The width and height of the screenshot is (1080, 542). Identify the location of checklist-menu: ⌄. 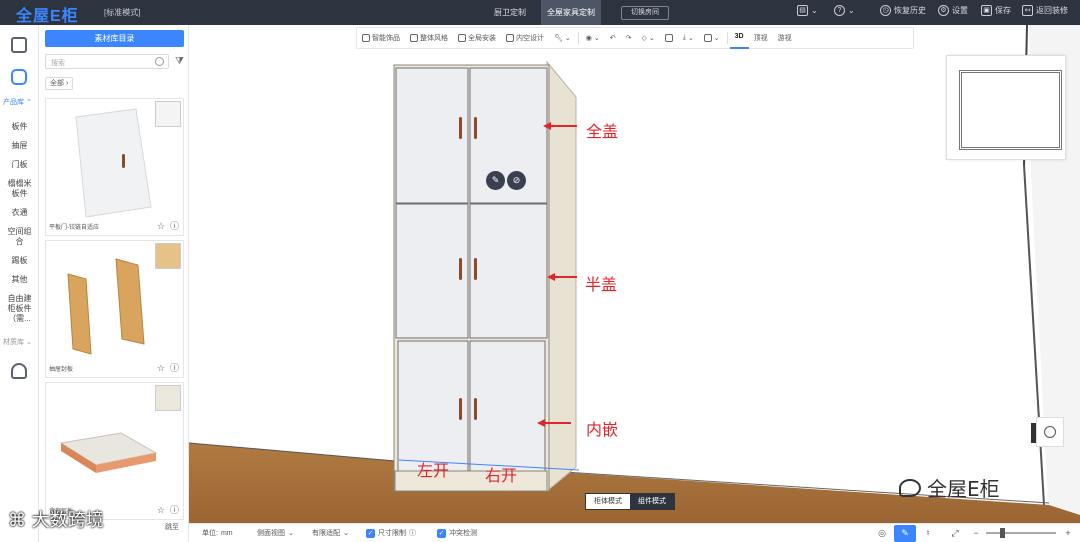
(712, 38).